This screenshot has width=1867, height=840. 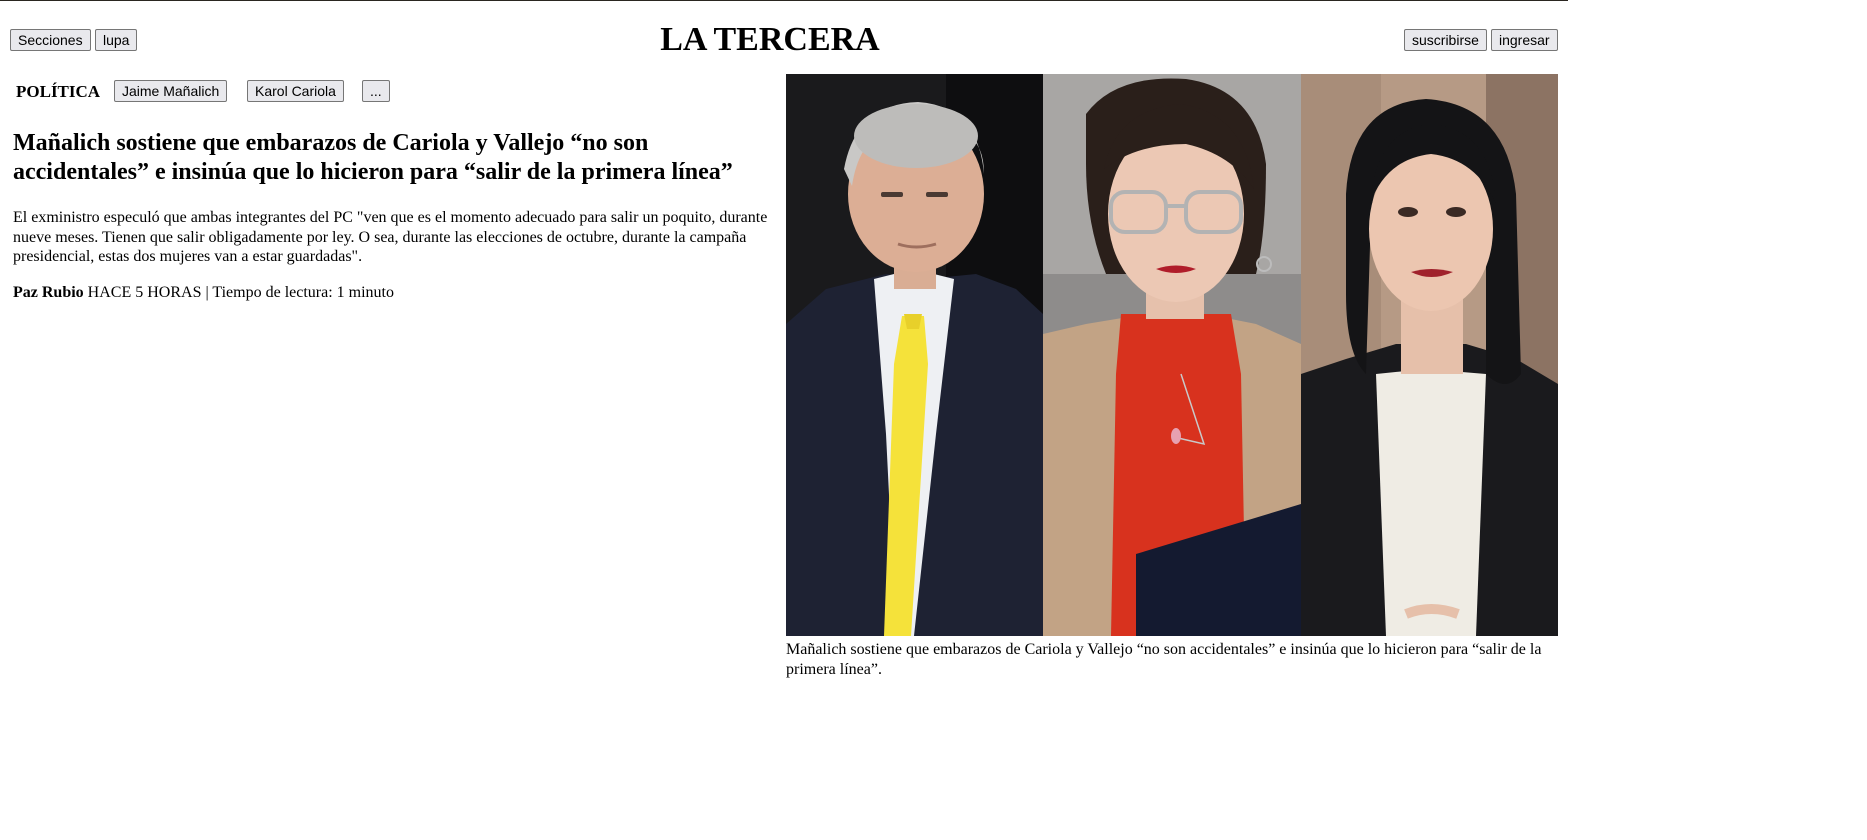 What do you see at coordinates (144, 292) in the screenshot?
I see `published-time: HACE 5 HORAS` at bounding box center [144, 292].